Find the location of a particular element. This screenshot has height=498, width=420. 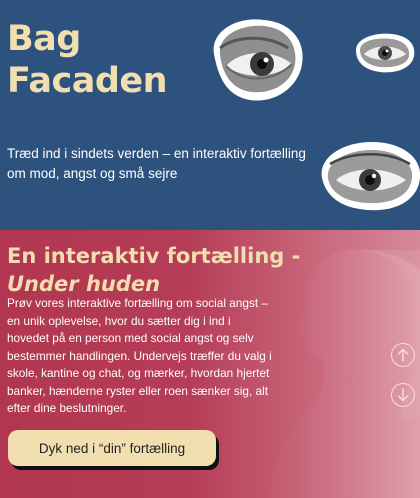

story-title: En interaktiv fortælling - Under huden is located at coordinates (157, 270).